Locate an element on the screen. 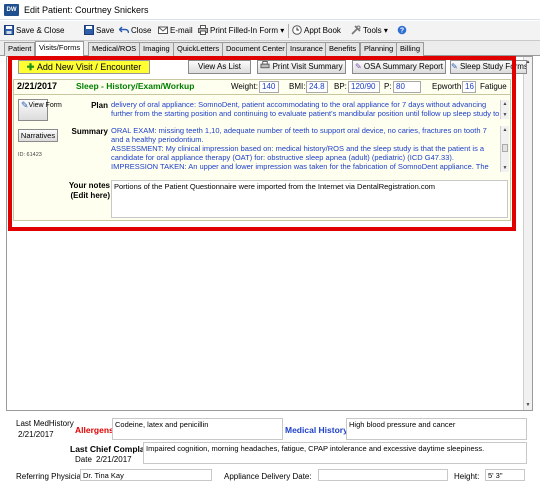 The image size is (540, 481). allergens-label: Allergens is located at coordinates (94, 430).